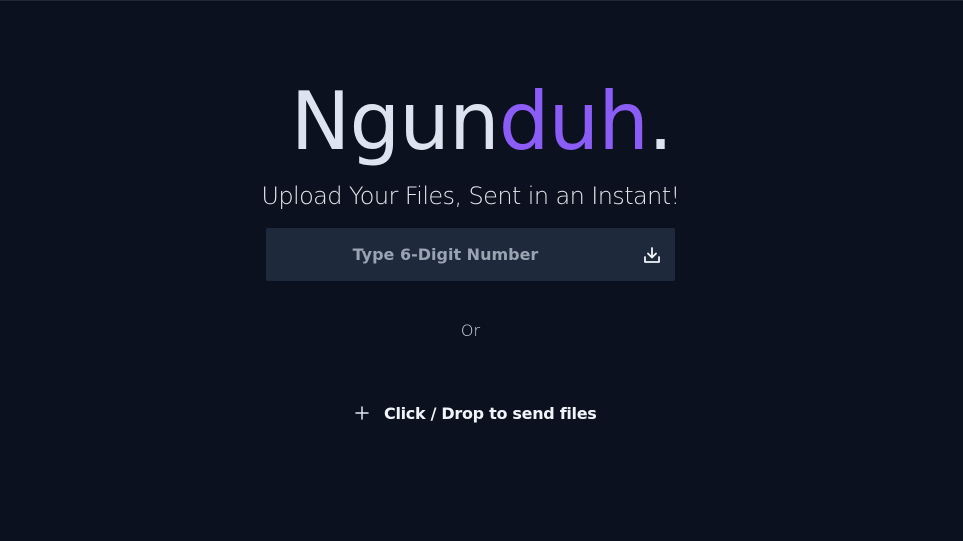  What do you see at coordinates (395, 121) in the screenshot?
I see `logo-text-primary: Ngun` at bounding box center [395, 121].